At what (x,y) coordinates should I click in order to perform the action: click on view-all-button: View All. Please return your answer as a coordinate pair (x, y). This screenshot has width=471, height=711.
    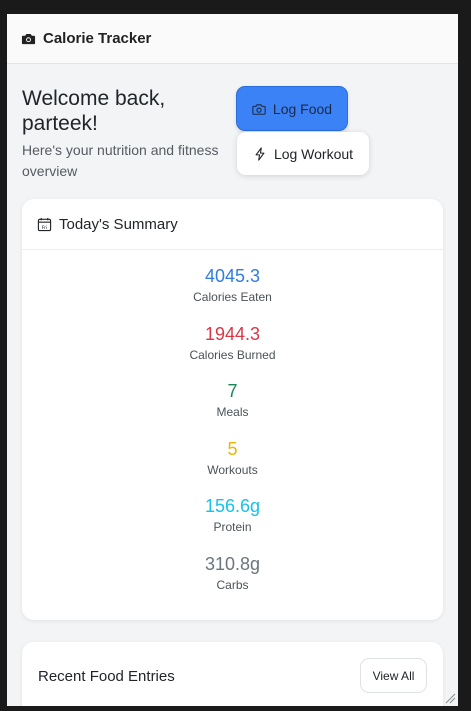
    Looking at the image, I should click on (393, 675).